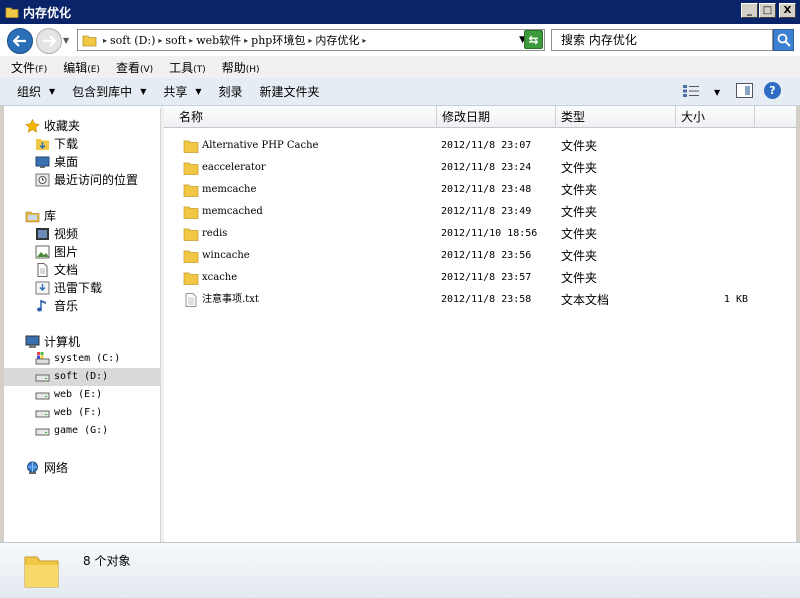 Image resolution: width=800 pixels, height=598 pixels. What do you see at coordinates (231, 91) in the screenshot?
I see `burn-button: 刻录` at bounding box center [231, 91].